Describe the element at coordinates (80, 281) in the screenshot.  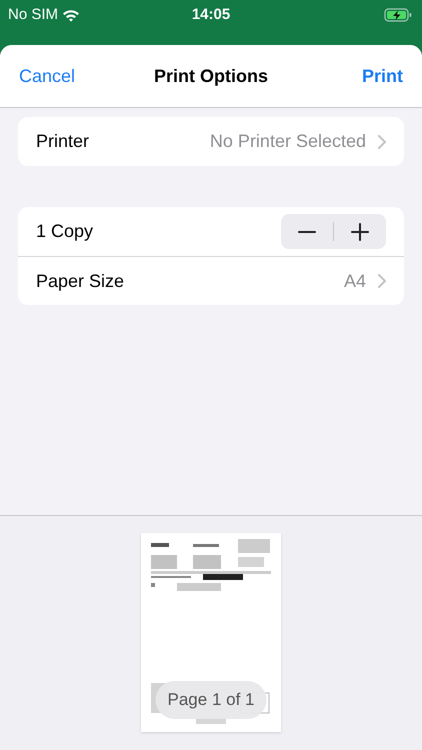
I see `row-label: Paper Size` at that location.